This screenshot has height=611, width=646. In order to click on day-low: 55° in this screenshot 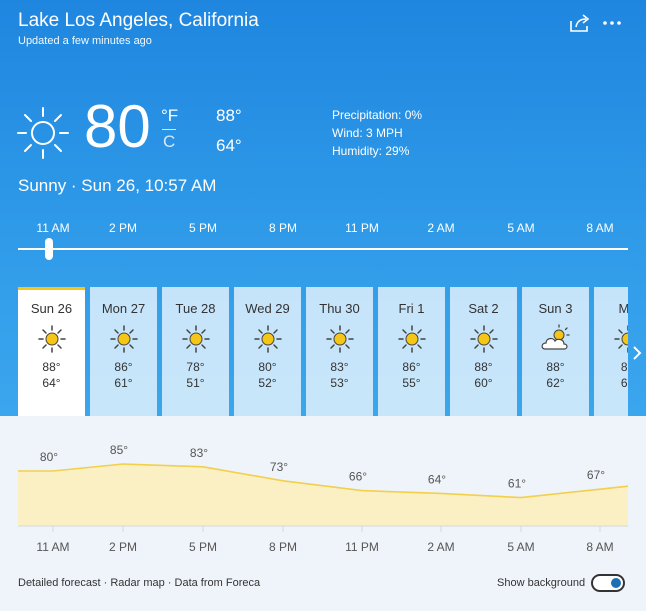, I will do `click(411, 383)`.